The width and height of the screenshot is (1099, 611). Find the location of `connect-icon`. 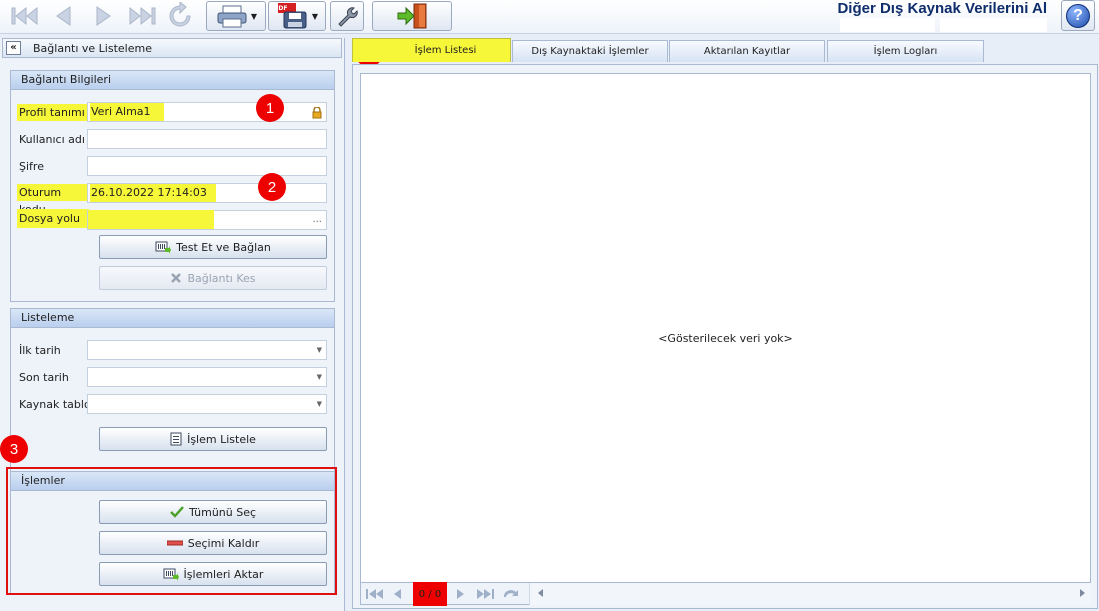

connect-icon is located at coordinates (163, 247).